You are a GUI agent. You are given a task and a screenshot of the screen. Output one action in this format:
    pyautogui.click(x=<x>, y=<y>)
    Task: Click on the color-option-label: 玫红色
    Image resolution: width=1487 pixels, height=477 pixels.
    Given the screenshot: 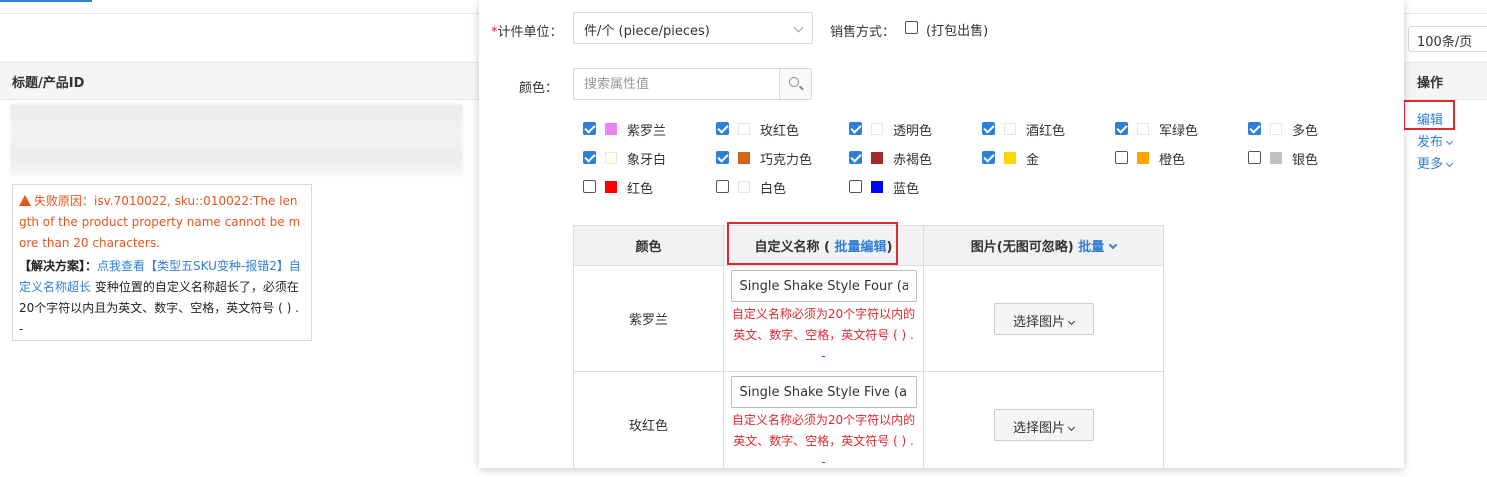 What is the action you would take?
    pyautogui.click(x=780, y=131)
    